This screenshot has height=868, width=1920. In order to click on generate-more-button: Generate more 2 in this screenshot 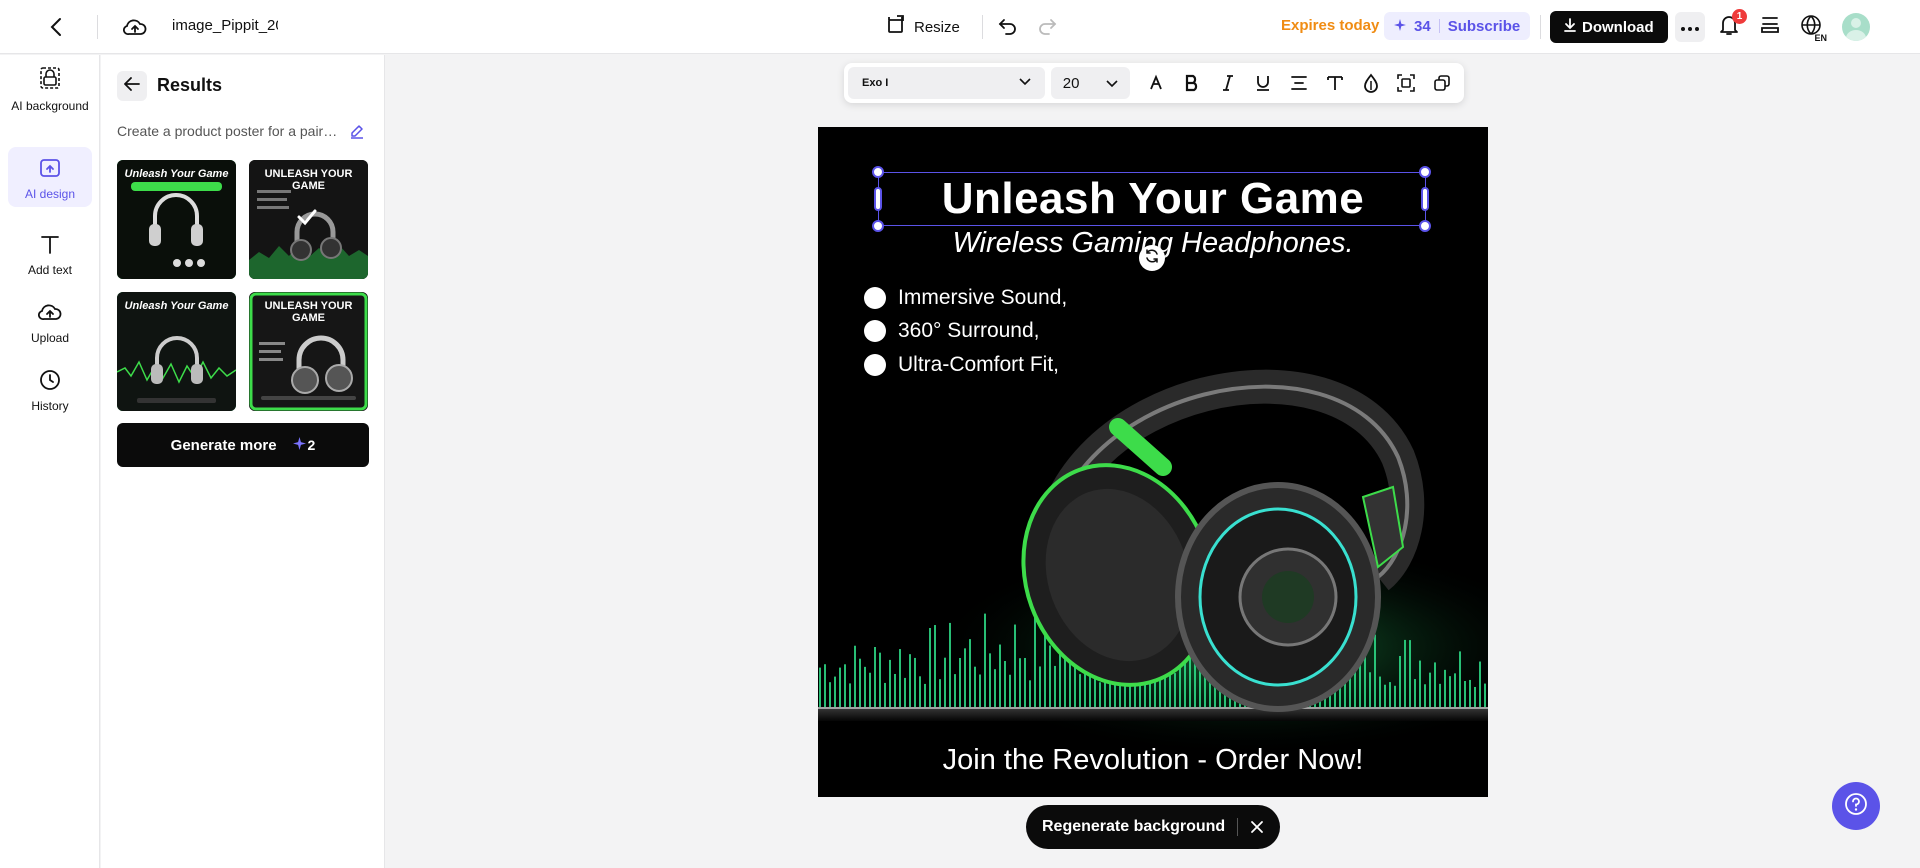, I will do `click(243, 445)`.